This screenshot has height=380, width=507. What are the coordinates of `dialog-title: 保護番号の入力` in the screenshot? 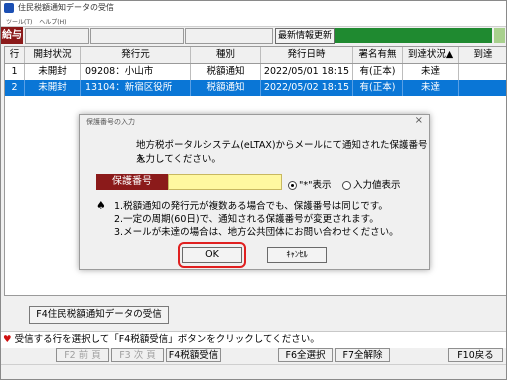 It's located at (110, 122).